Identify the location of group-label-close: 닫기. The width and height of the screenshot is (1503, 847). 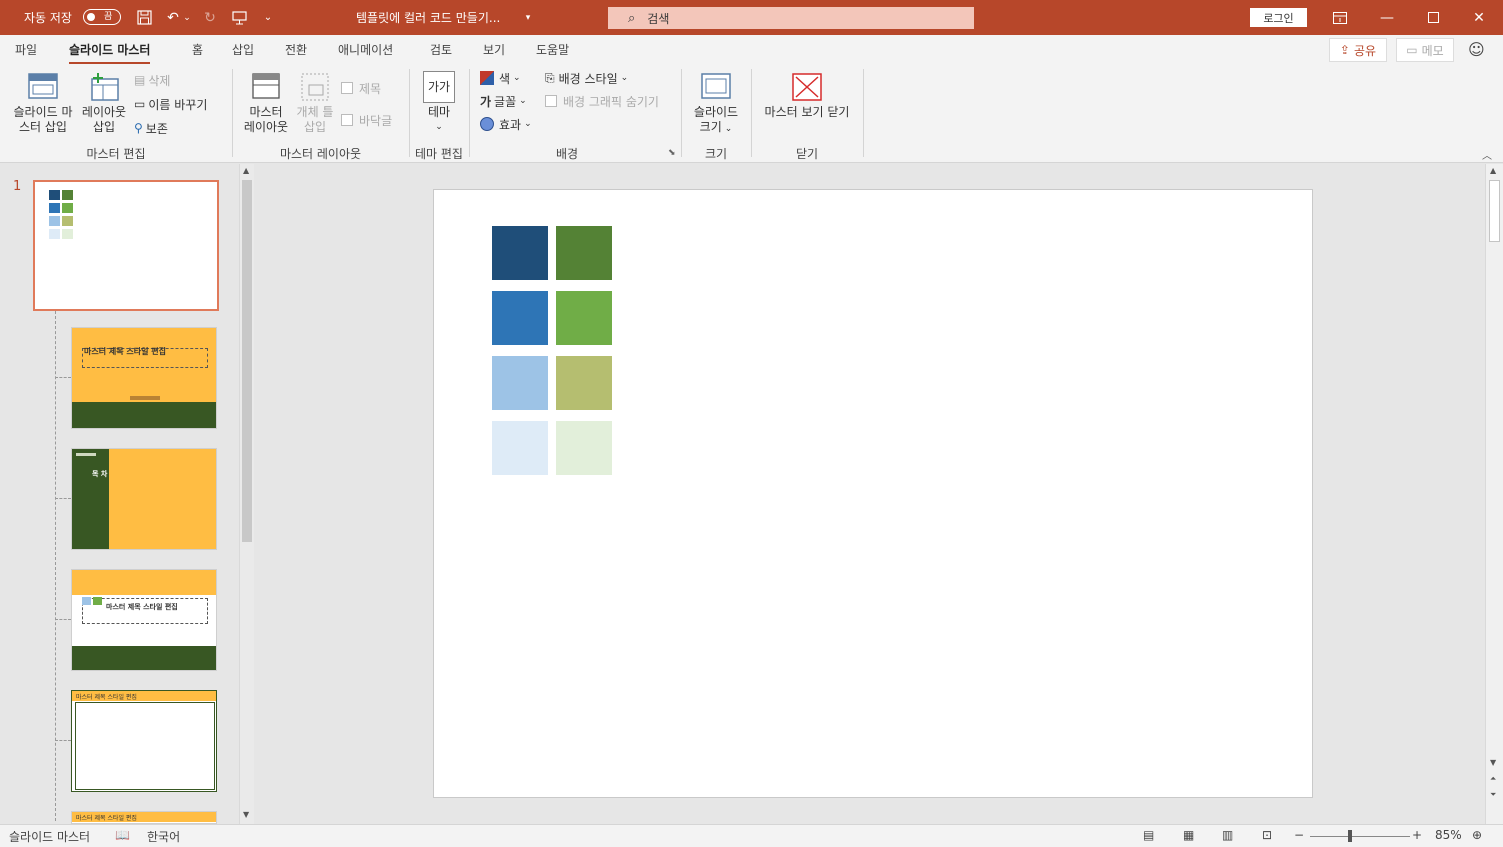
(807, 154).